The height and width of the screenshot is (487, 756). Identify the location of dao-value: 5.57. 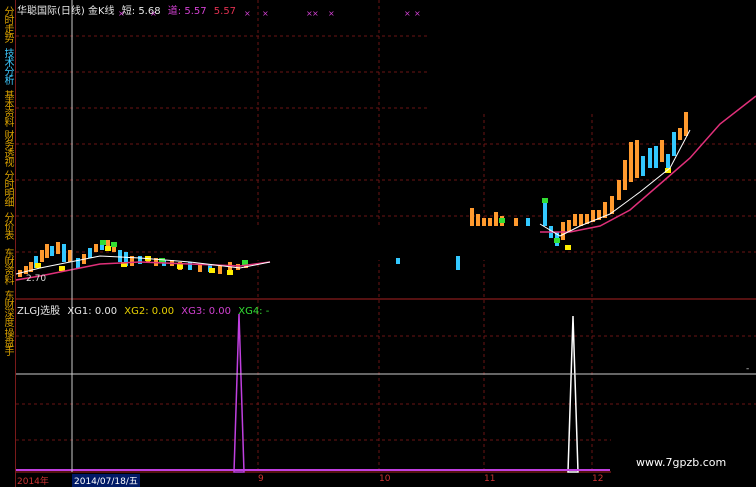
(195, 11).